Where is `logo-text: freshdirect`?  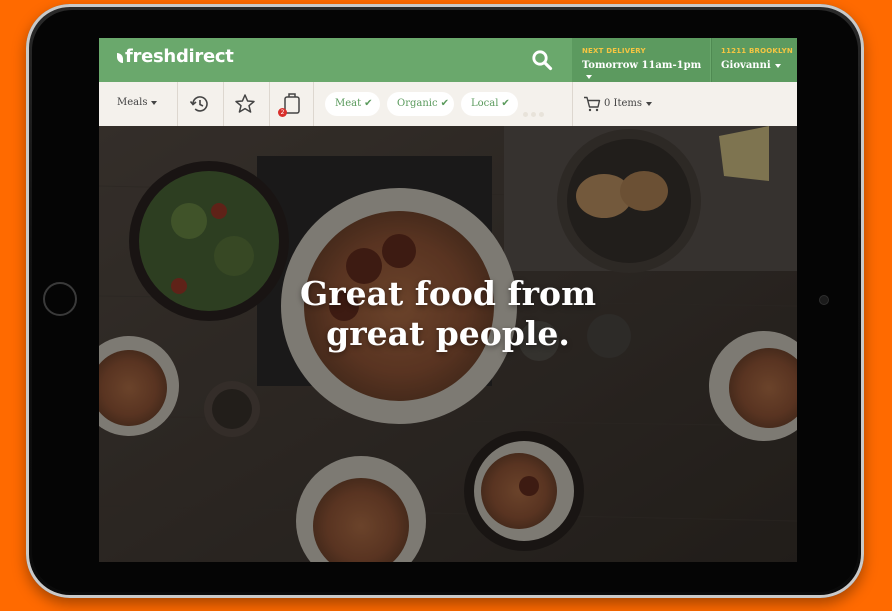
logo-text: freshdirect is located at coordinates (179, 56).